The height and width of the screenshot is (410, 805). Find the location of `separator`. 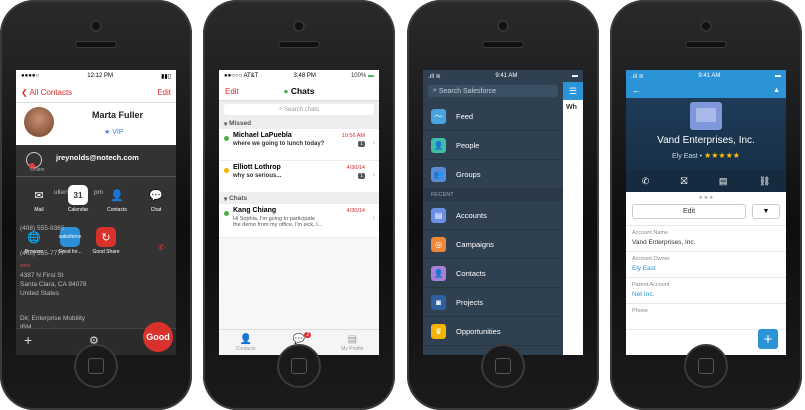

separator is located at coordinates (96, 176).